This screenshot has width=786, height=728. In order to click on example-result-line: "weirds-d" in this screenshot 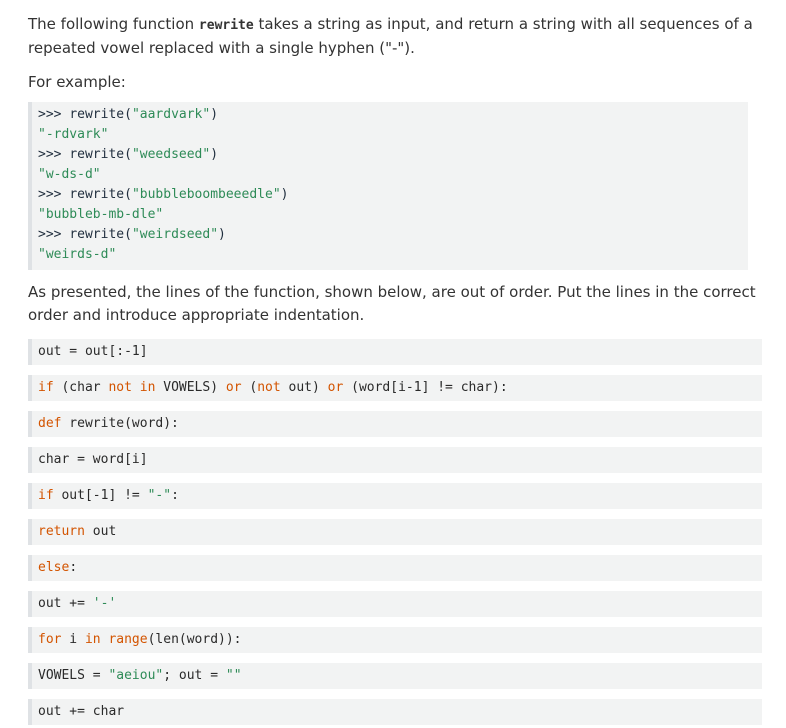, I will do `click(77, 254)`.